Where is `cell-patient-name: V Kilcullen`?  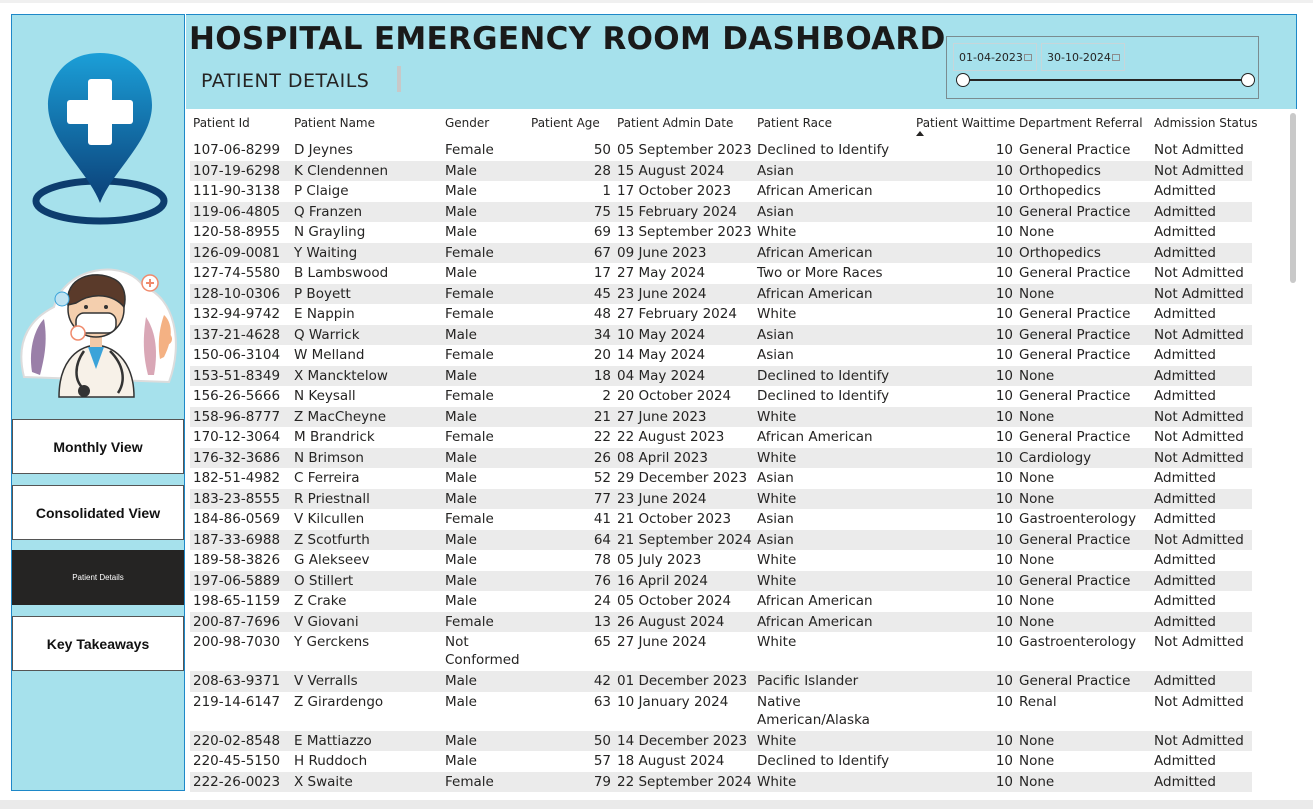
cell-patient-name: V Kilcullen is located at coordinates (329, 519).